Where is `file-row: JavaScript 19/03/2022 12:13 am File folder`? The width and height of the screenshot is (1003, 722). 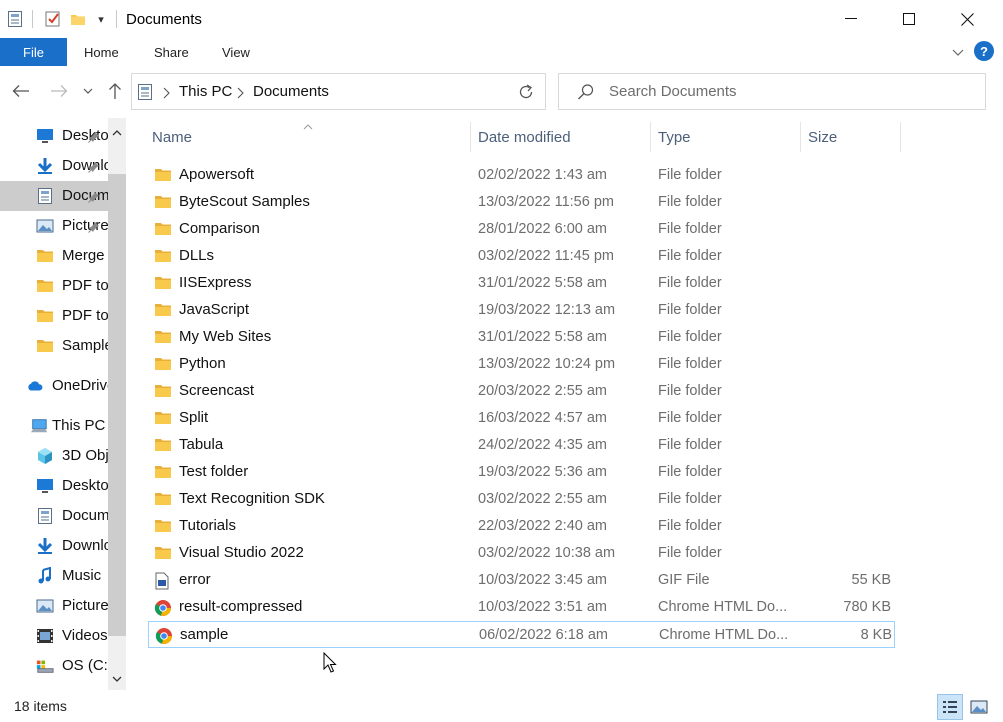
file-row: JavaScript 19/03/2022 12:13 am File folder is located at coordinates (521, 310).